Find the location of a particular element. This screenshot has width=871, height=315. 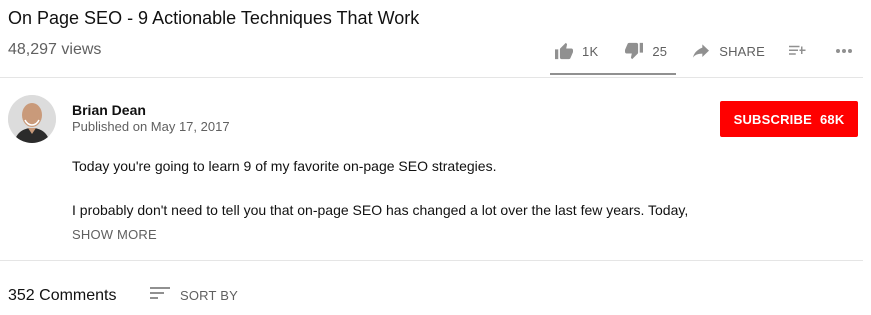

sort-by-button: SORT BY is located at coordinates (194, 295).